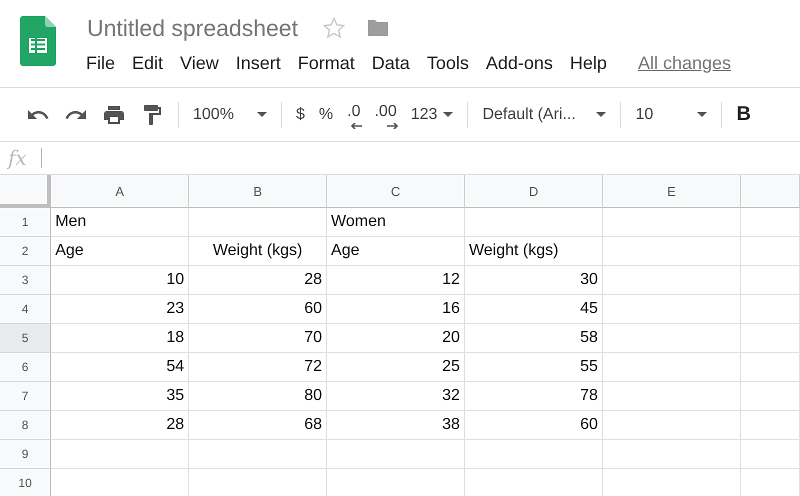 This screenshot has height=496, width=800. Describe the element at coordinates (258, 367) in the screenshot. I see `table-cell: 72` at that location.